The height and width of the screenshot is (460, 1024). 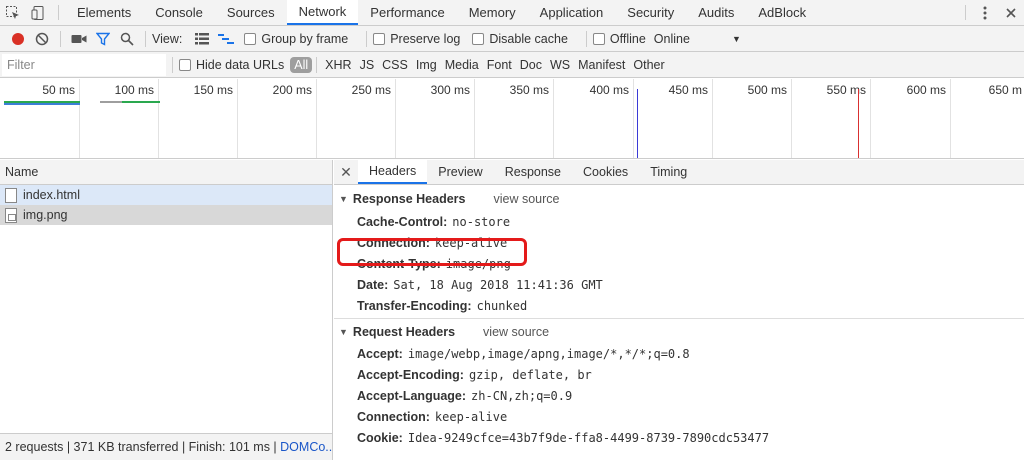 I want to click on video-camera-icon, so click(x=79, y=39).